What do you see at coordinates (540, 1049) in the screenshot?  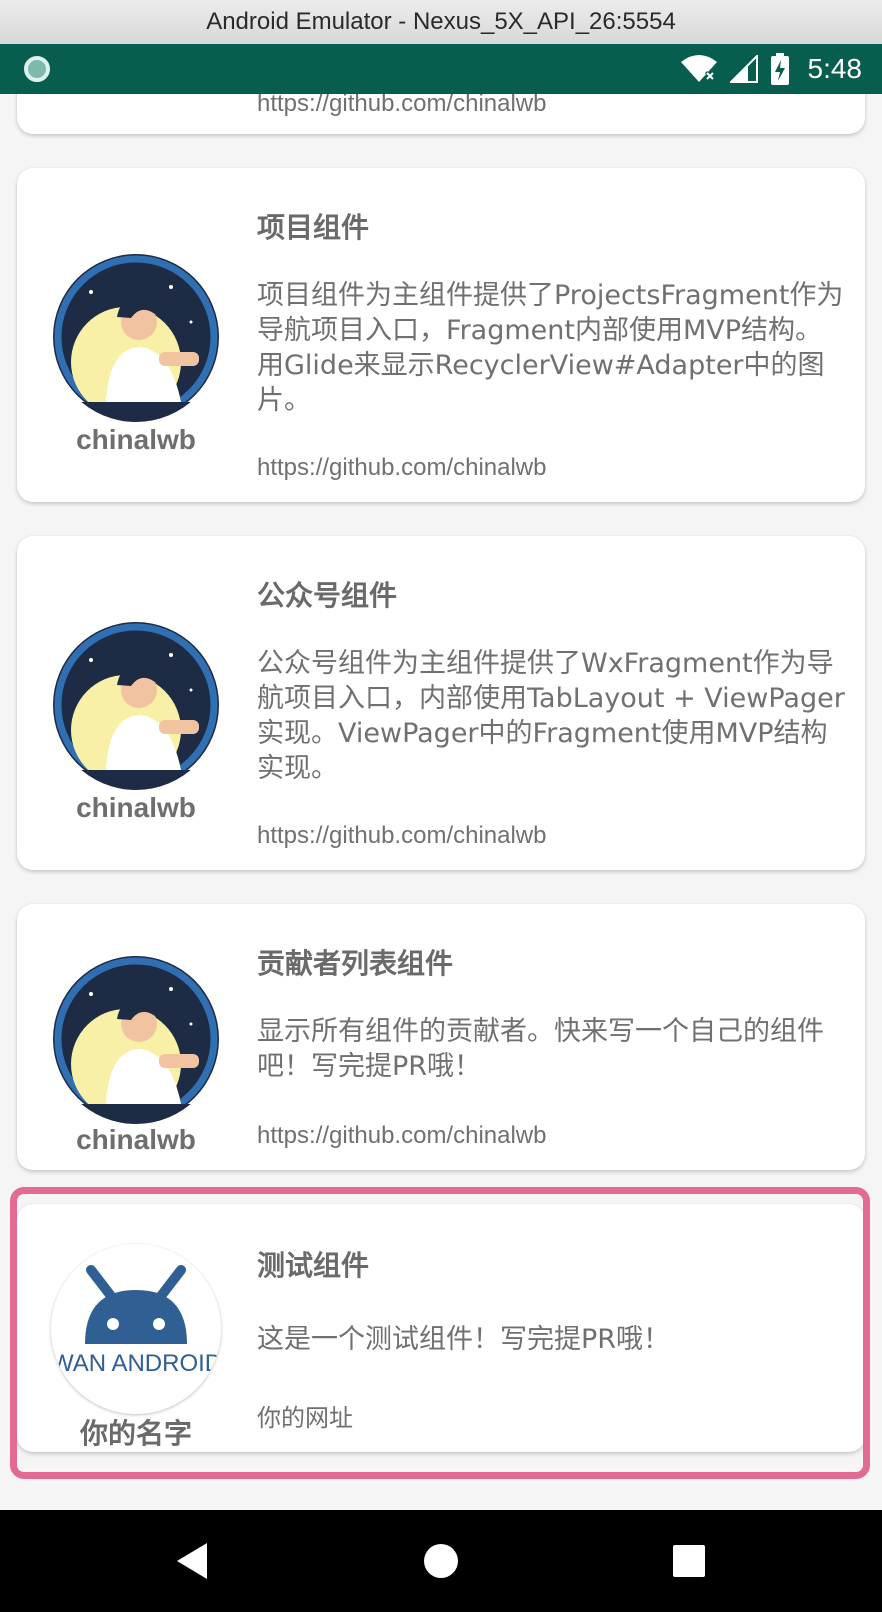 I see `card-description: 显示所有组件的贡献者。快来写一个自己的组件吧！写完提PR哦！` at bounding box center [540, 1049].